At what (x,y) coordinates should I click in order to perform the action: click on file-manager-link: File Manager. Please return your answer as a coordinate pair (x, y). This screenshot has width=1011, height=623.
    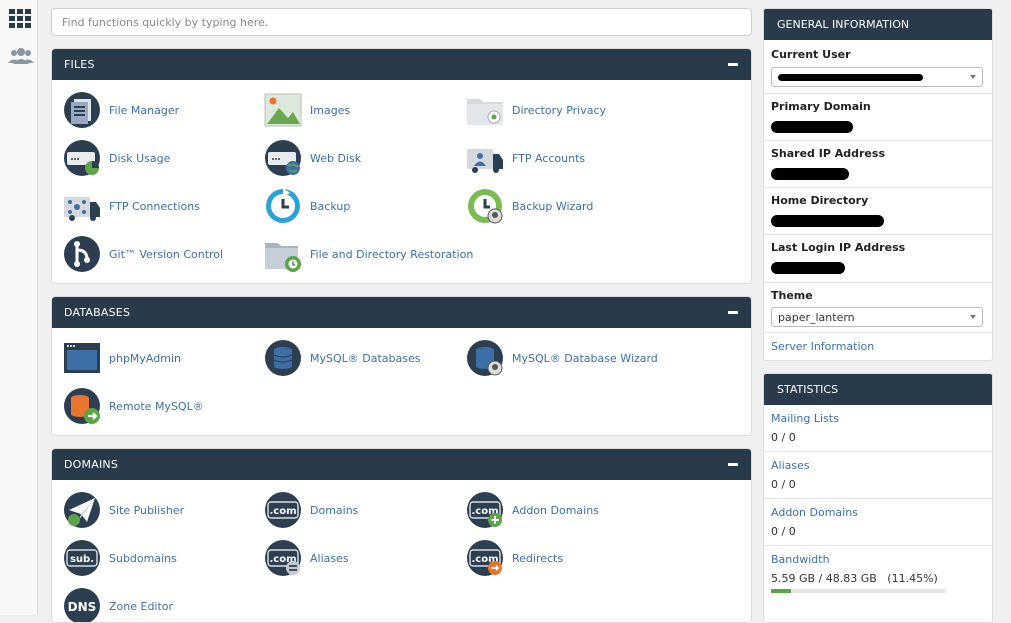
    Looking at the image, I should click on (121, 110).